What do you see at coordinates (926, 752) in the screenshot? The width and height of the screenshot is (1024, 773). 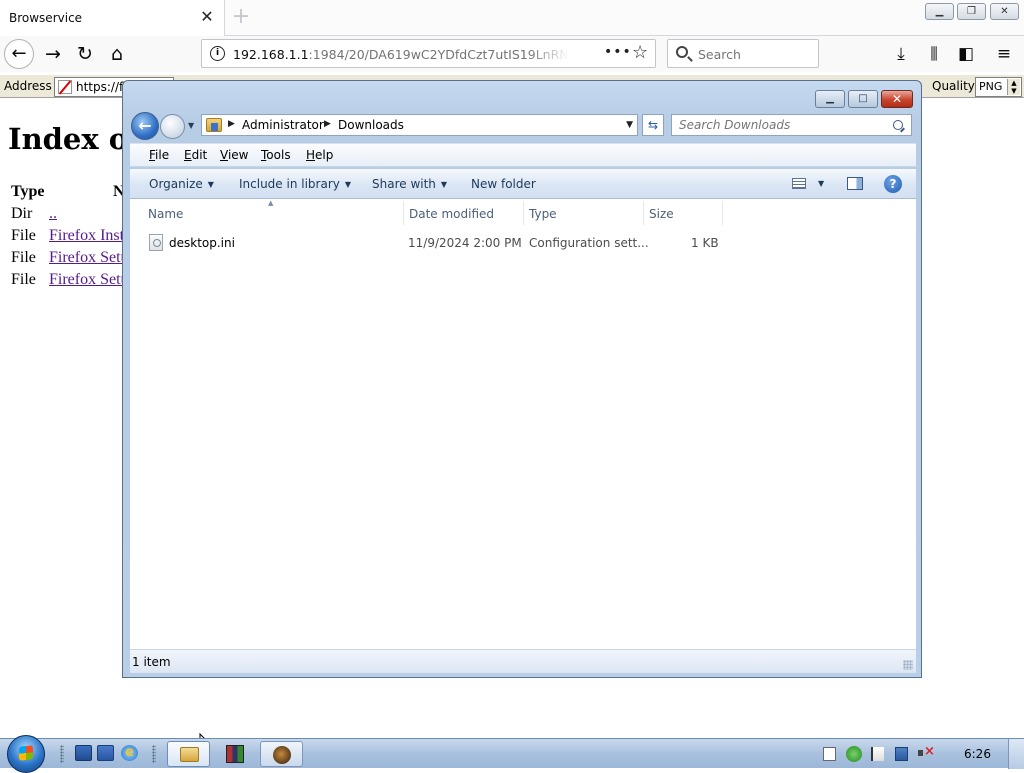 I see `volume-muted-icon` at bounding box center [926, 752].